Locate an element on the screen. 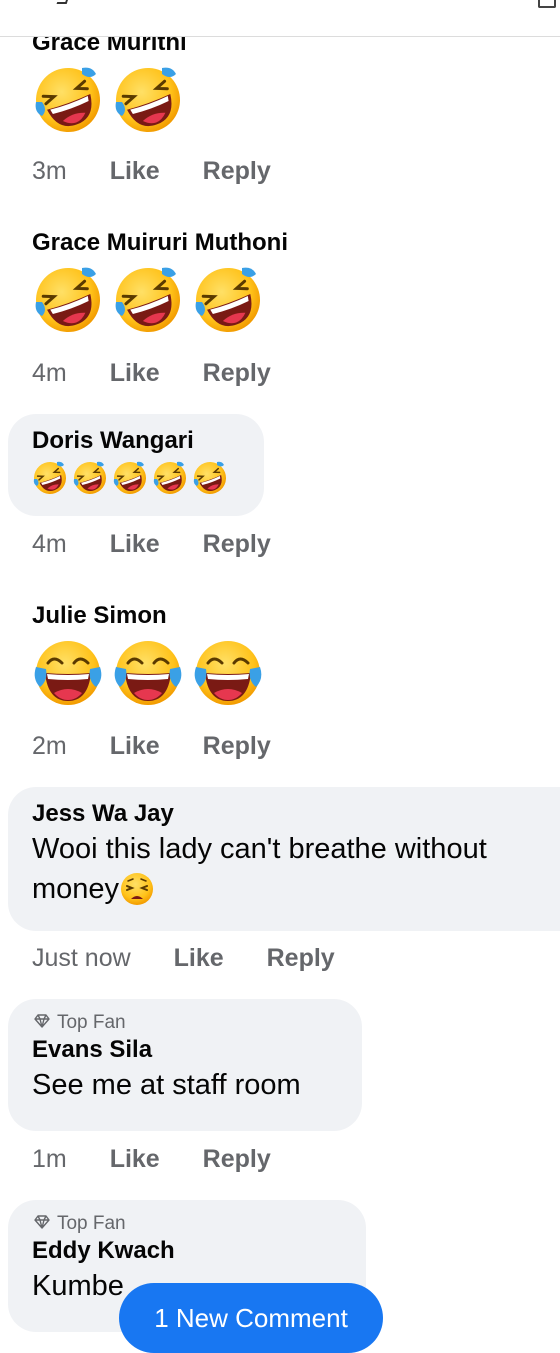  comment-author: Eddy Kwach is located at coordinates (187, 1251).